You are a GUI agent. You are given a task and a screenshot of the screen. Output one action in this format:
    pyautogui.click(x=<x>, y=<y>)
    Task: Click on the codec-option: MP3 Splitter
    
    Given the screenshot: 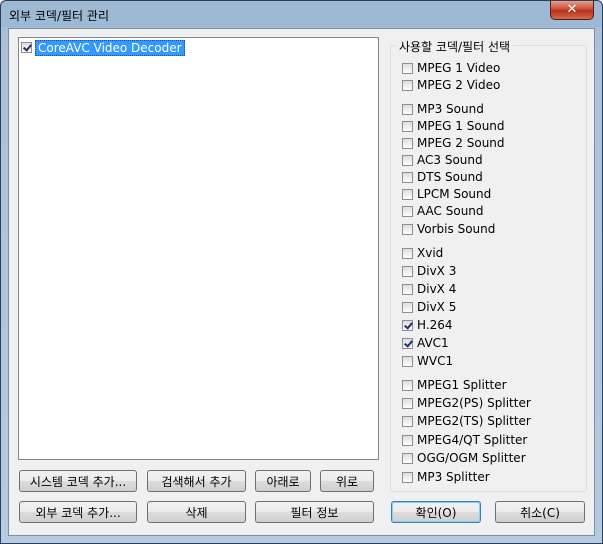 What is the action you would take?
    pyautogui.click(x=446, y=477)
    